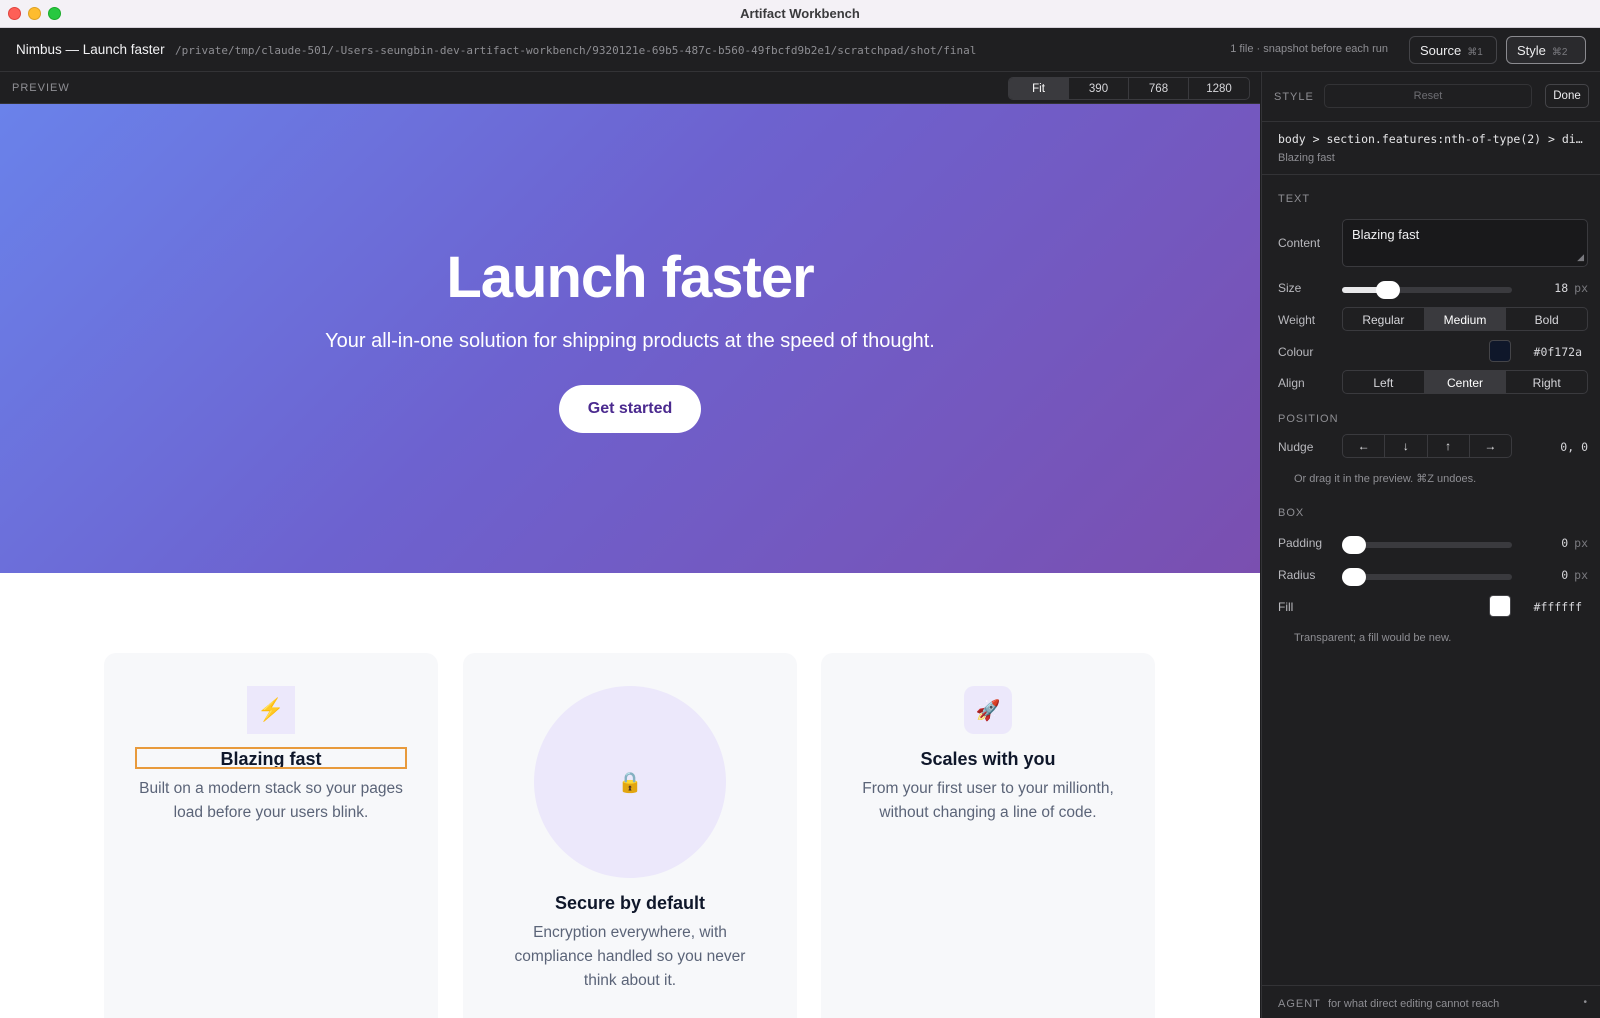 The image size is (1600, 1018). I want to click on radius-value: 0 px, so click(1574, 575).